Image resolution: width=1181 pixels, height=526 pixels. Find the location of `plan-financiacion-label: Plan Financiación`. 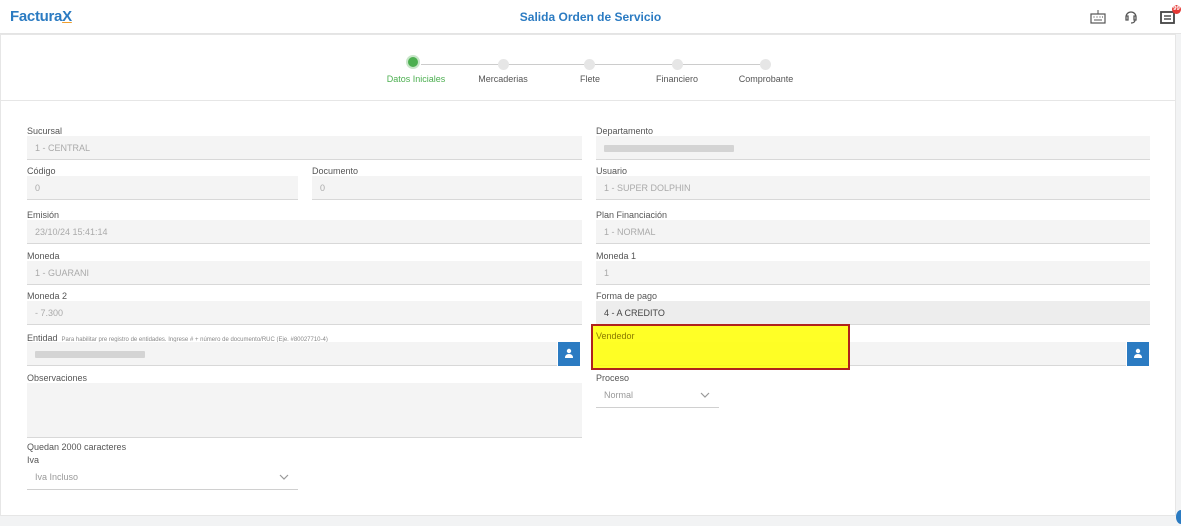

plan-financiacion-label: Plan Financiación is located at coordinates (632, 215).